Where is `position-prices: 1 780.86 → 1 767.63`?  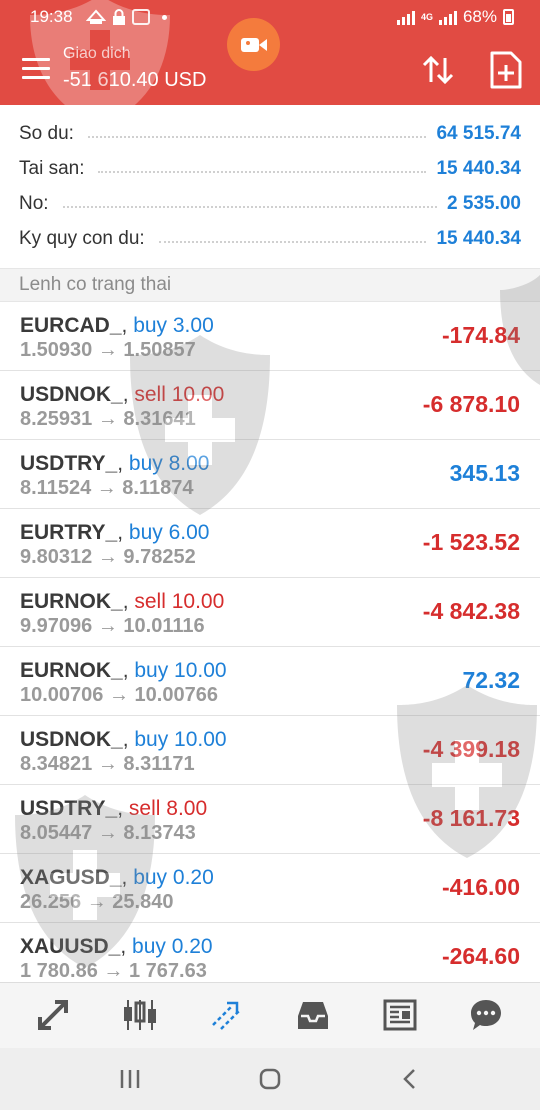 position-prices: 1 780.86 → 1 767.63 is located at coordinates (113, 971).